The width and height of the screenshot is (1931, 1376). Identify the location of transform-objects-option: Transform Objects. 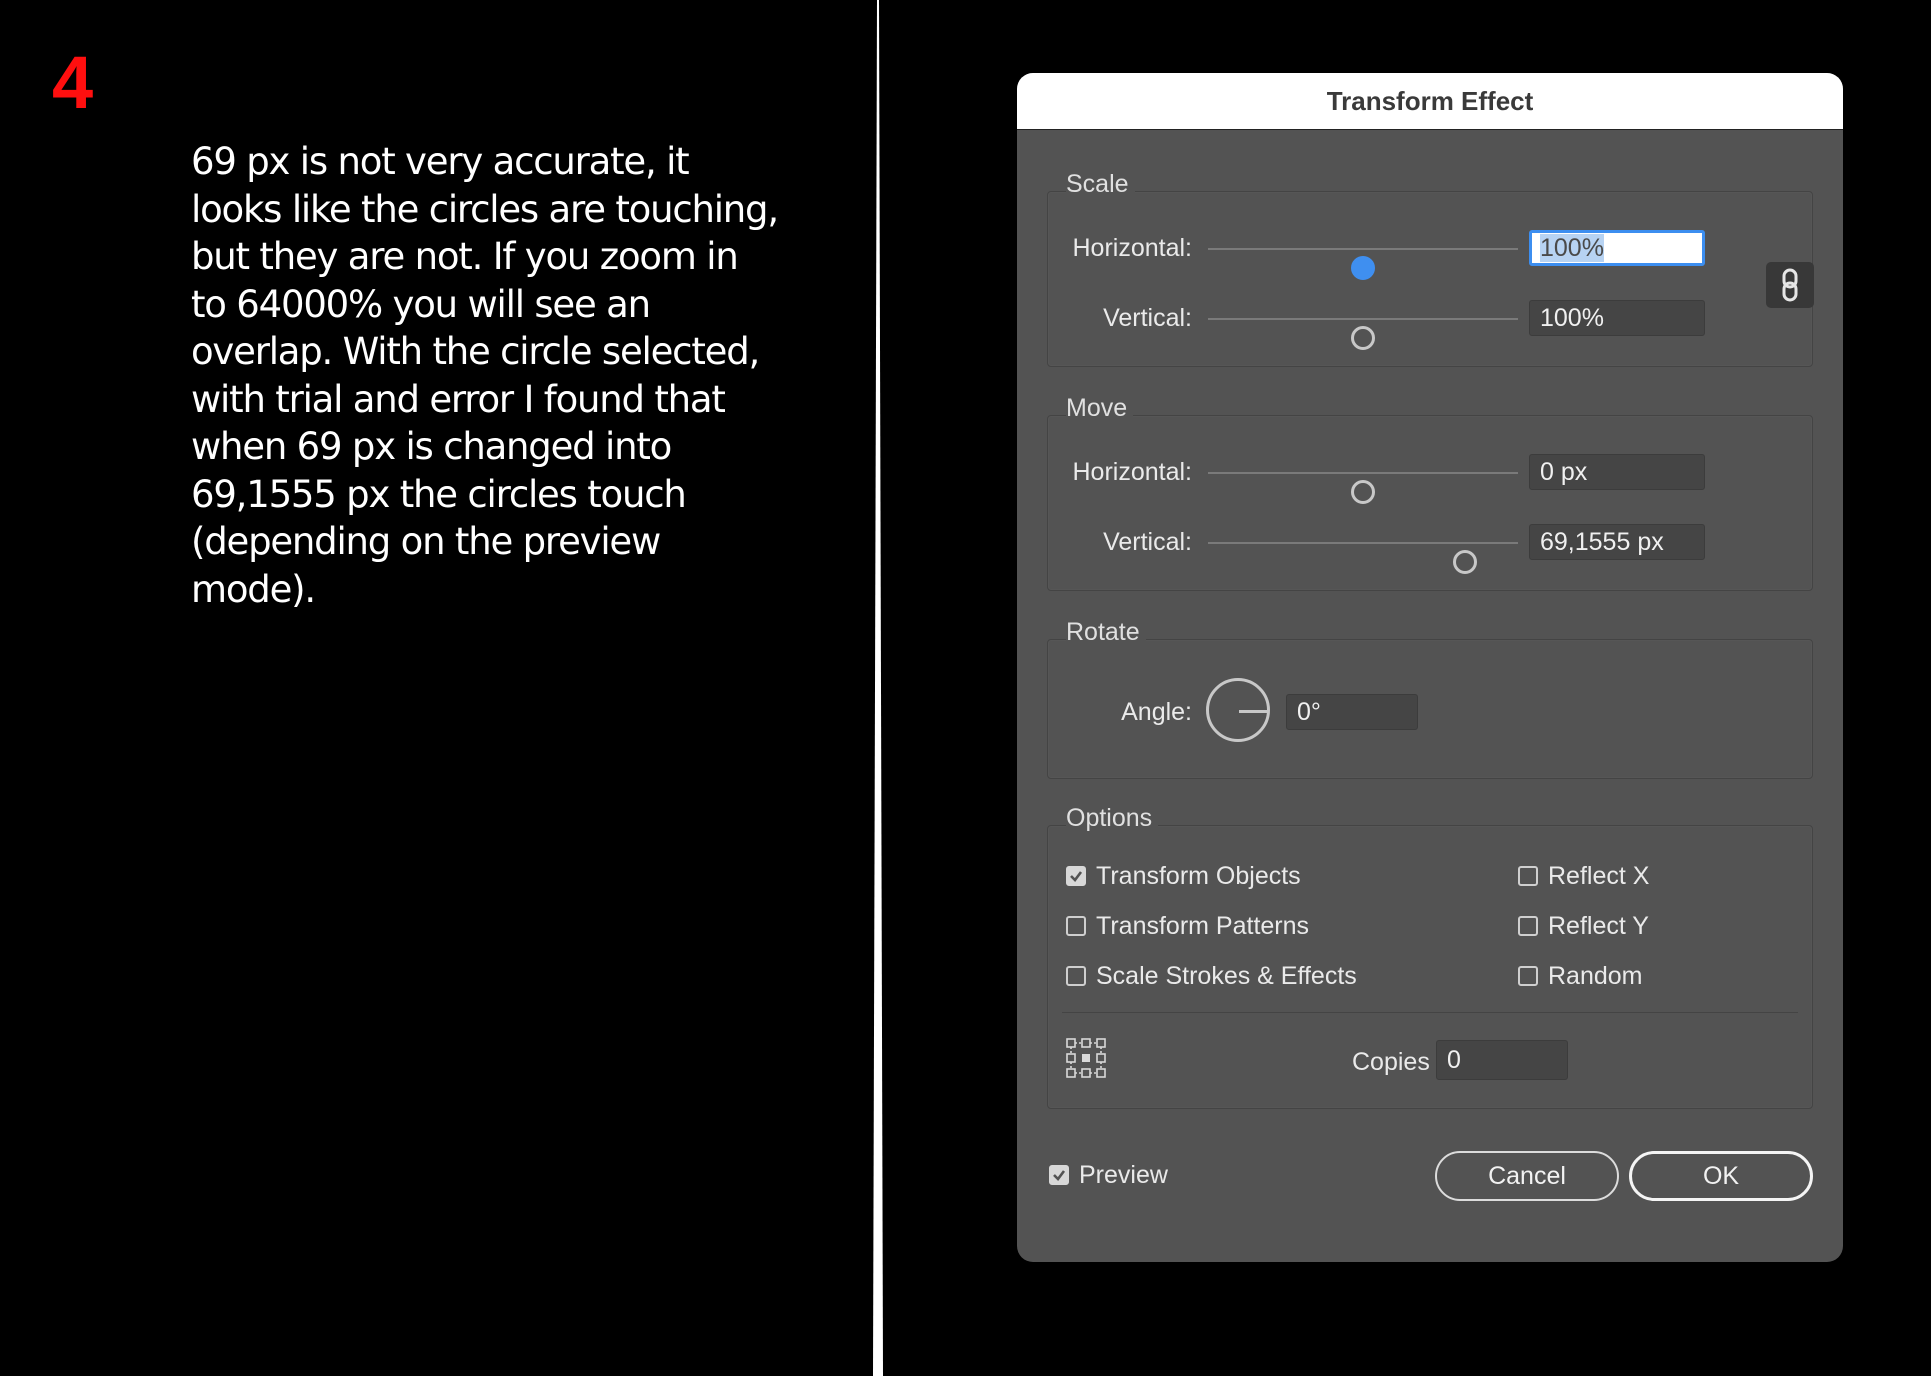
(1183, 876).